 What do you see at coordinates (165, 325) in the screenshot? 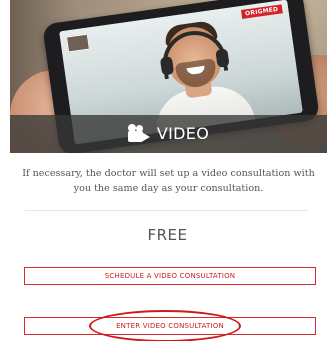
I see `annotation-circle` at bounding box center [165, 325].